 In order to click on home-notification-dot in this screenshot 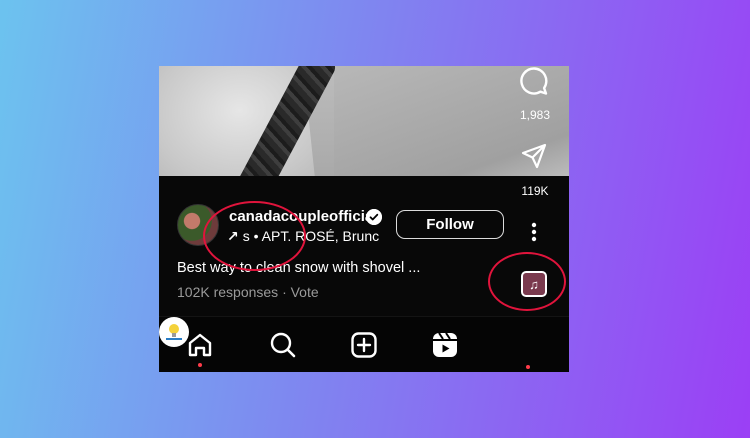, I will do `click(200, 365)`.